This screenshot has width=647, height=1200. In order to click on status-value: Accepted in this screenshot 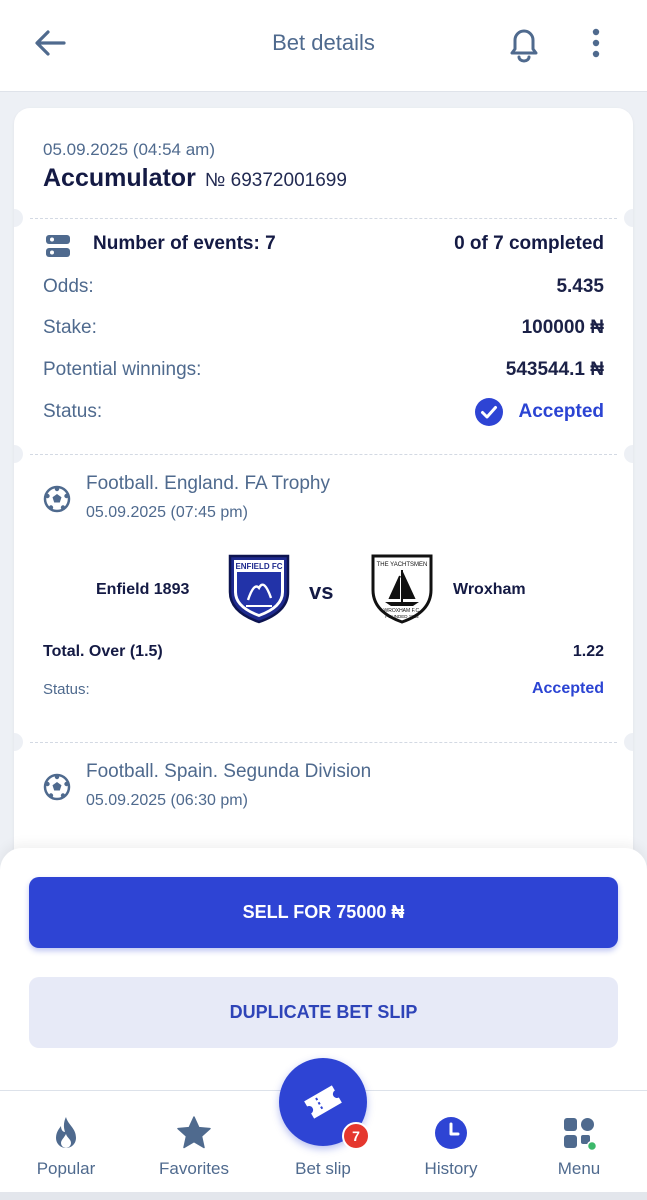, I will do `click(561, 411)`.